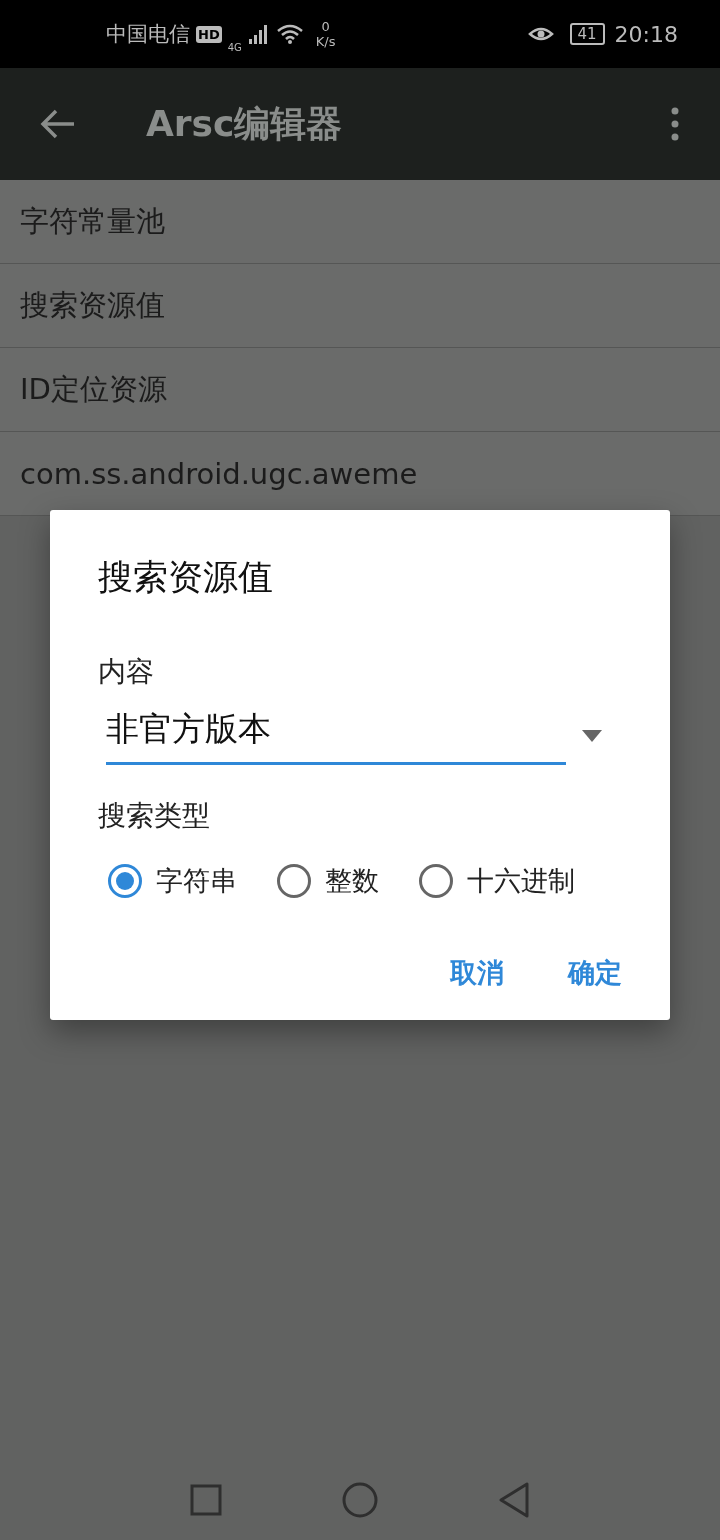 The image size is (720, 1540). What do you see at coordinates (209, 34) in the screenshot?
I see `hd-badge: HD` at bounding box center [209, 34].